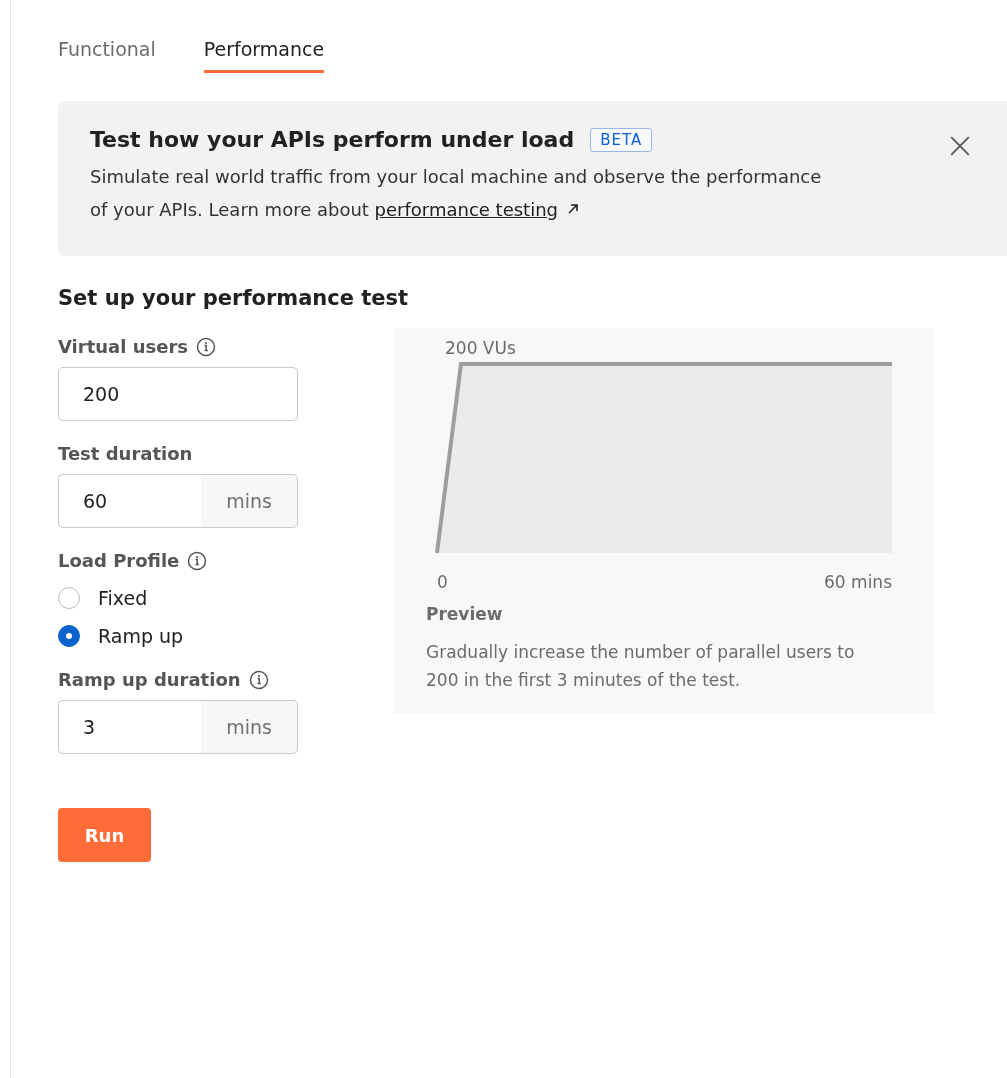 This screenshot has height=1078, width=1007. Describe the element at coordinates (149, 679) in the screenshot. I see `field-label: Ramp up duration` at that location.